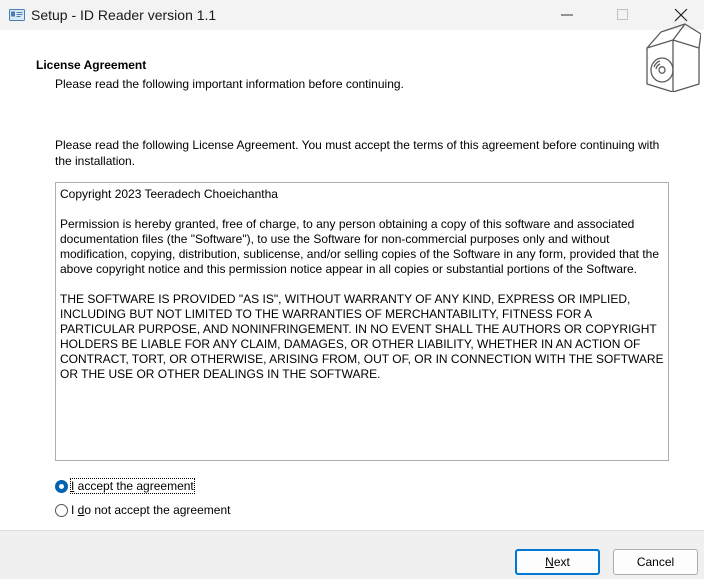  I want to click on cancel-button: Cancel, so click(655, 562).